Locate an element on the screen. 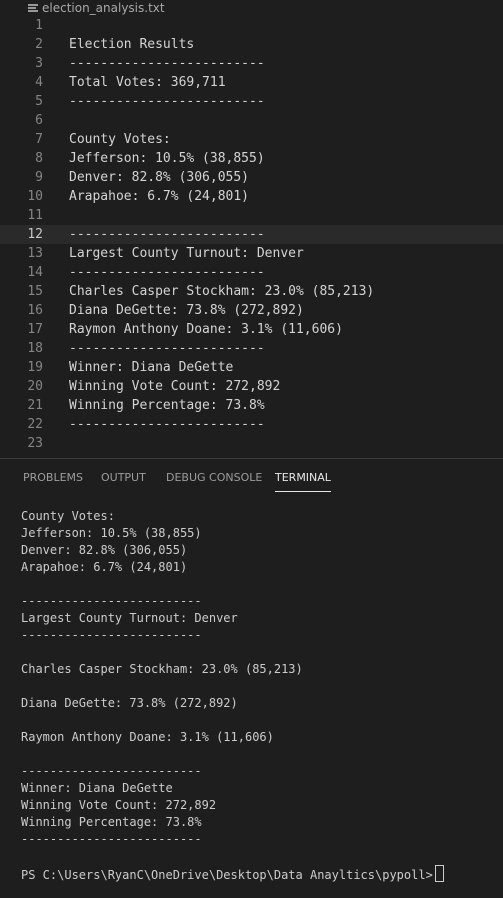 This screenshot has width=503, height=898. terminal-line: Raymon Anthony Doane: 3.1% (11,606) is located at coordinates (262, 737).